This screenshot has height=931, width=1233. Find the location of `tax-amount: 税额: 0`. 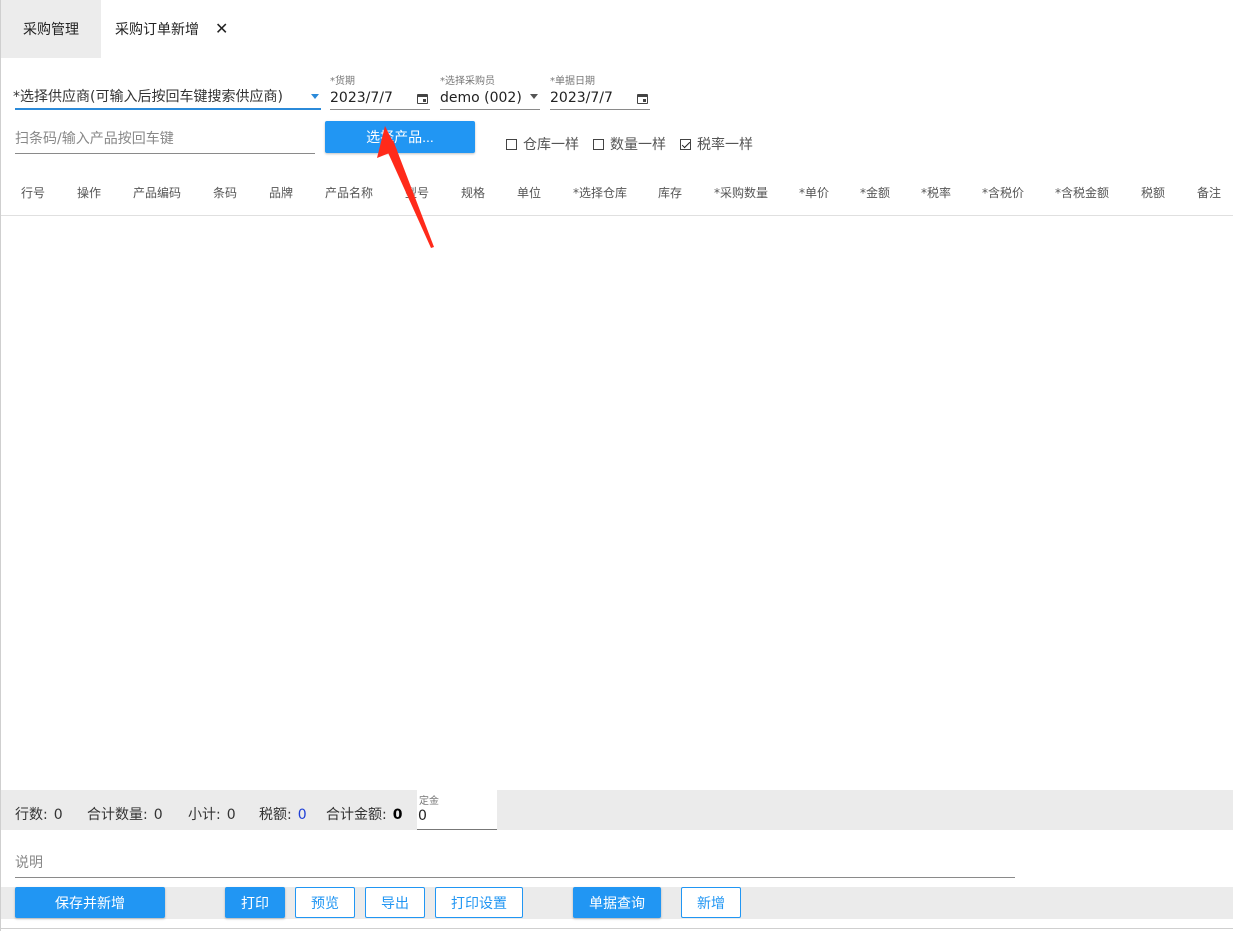

tax-amount: 税额: 0 is located at coordinates (283, 814).